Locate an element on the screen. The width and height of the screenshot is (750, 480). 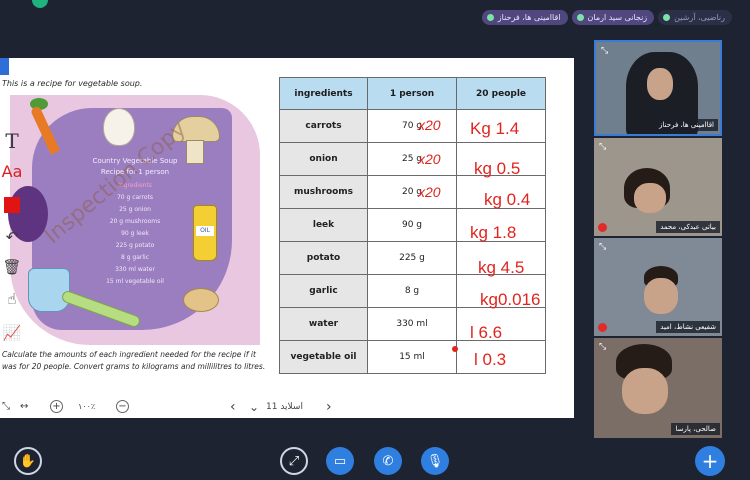
poster-line: 20 g mushrooms is located at coordinates (135, 221).